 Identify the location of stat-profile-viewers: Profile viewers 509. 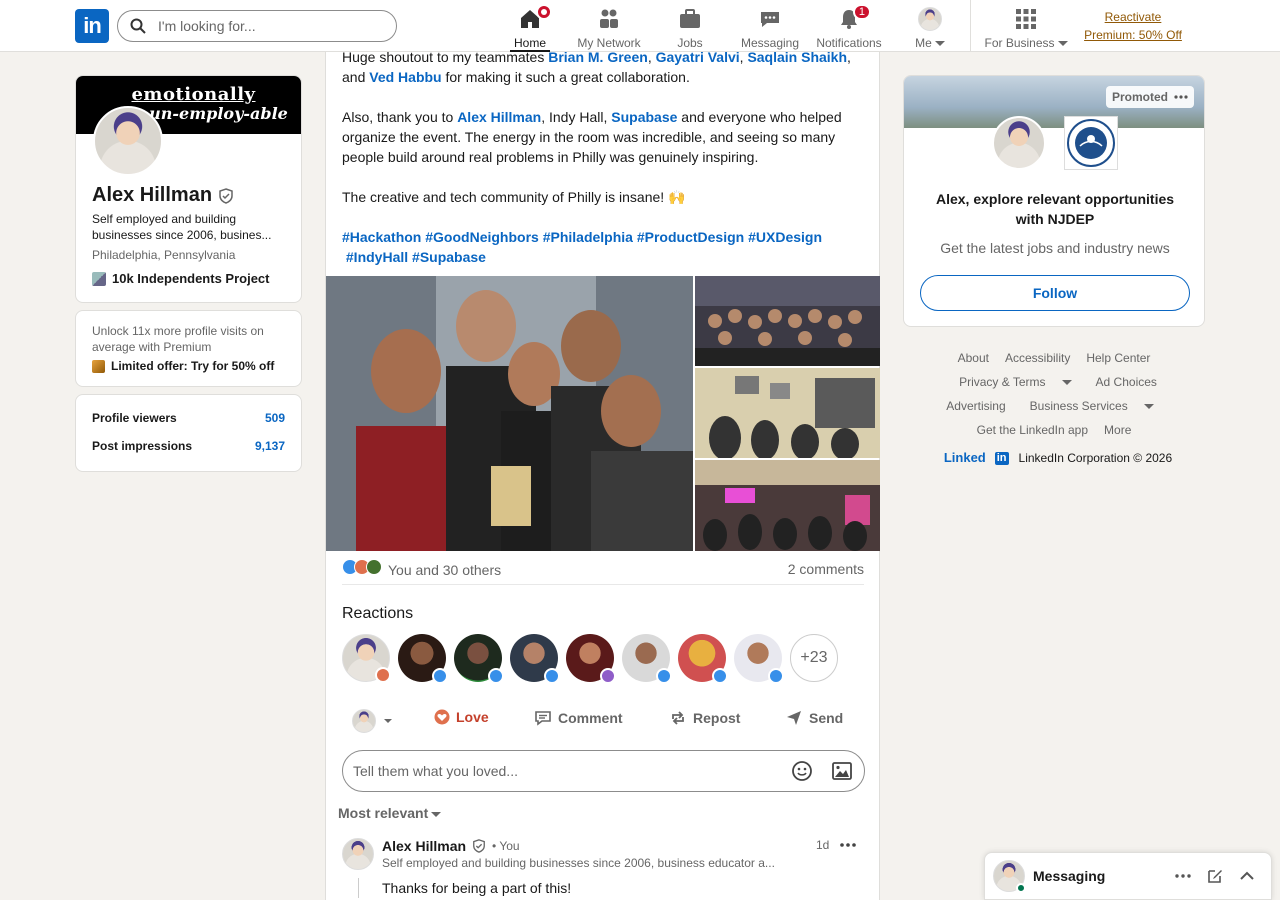
(188, 418).